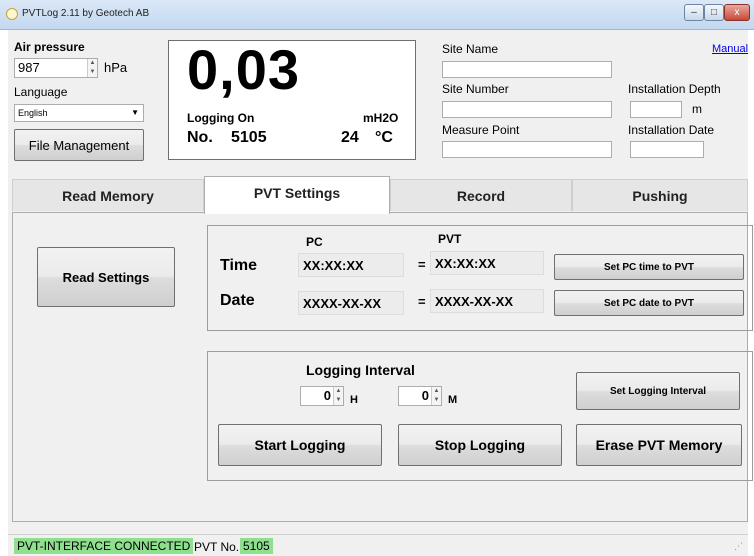 The width and height of the screenshot is (754, 556). I want to click on measure-point-label: Measure Point, so click(481, 130).